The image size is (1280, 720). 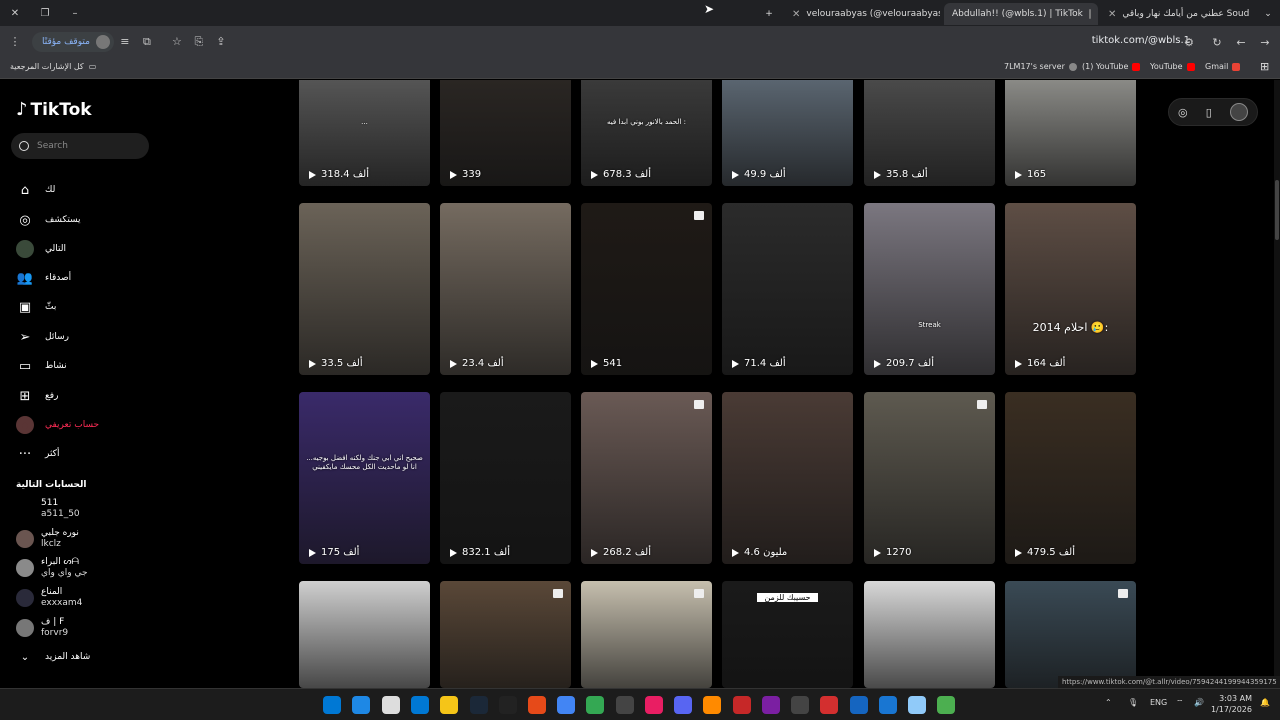 I want to click on video-tile: الحمد بالانور بوني ابدا فيه : 678.3 ألف, so click(x=646, y=133).